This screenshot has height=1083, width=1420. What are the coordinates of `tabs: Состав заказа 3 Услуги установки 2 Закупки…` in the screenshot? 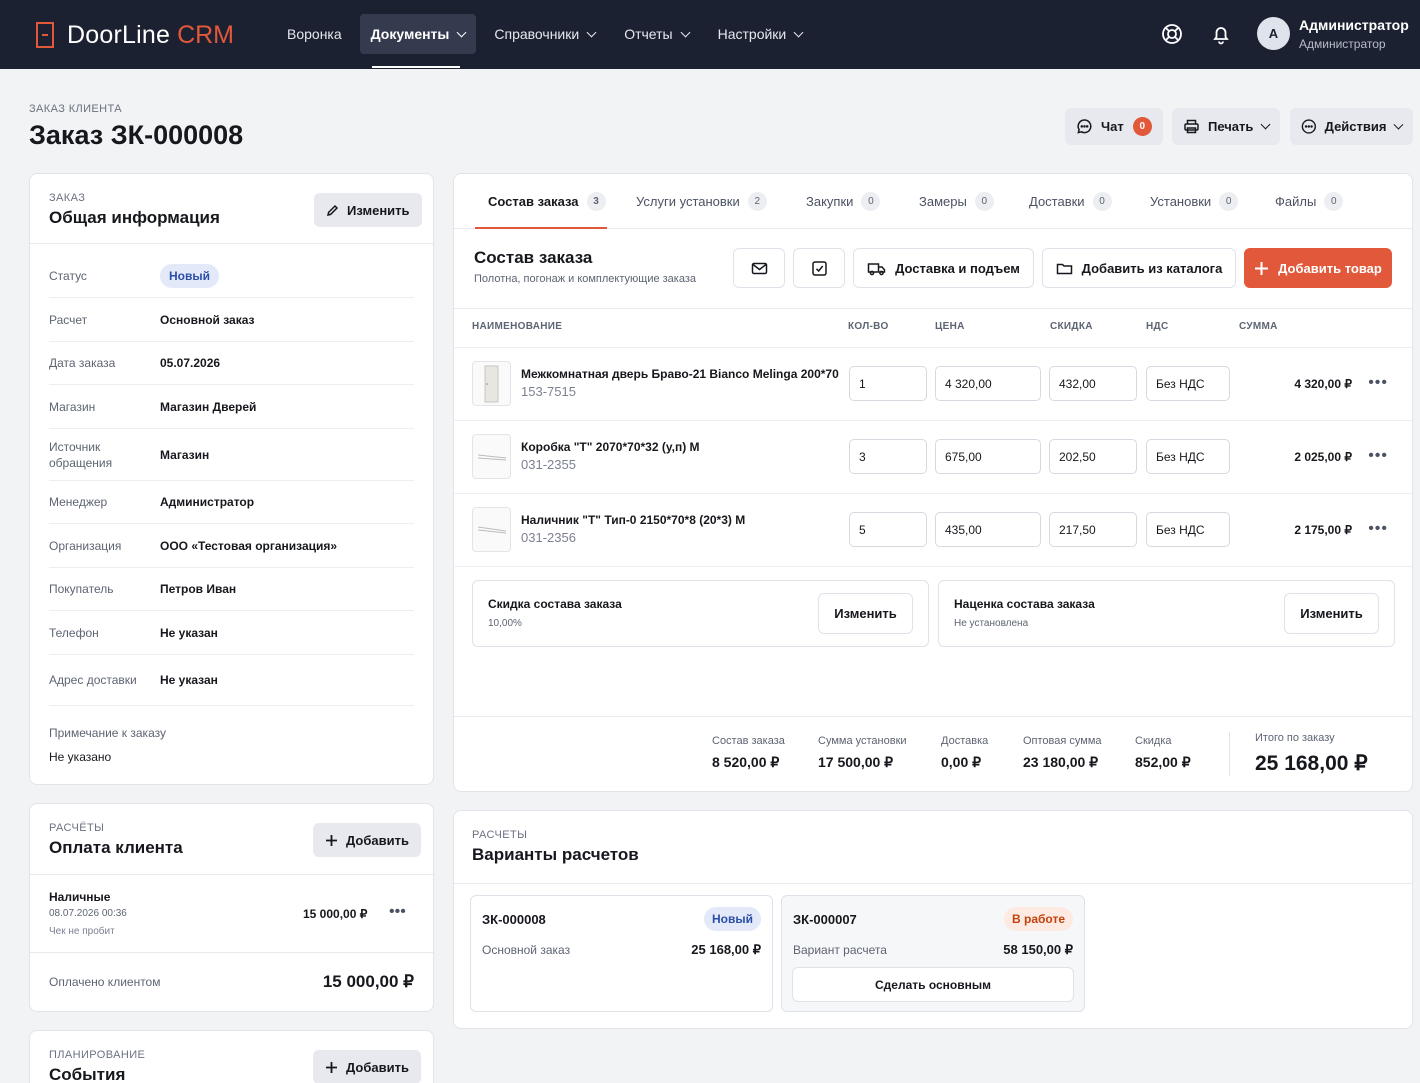 It's located at (933, 201).